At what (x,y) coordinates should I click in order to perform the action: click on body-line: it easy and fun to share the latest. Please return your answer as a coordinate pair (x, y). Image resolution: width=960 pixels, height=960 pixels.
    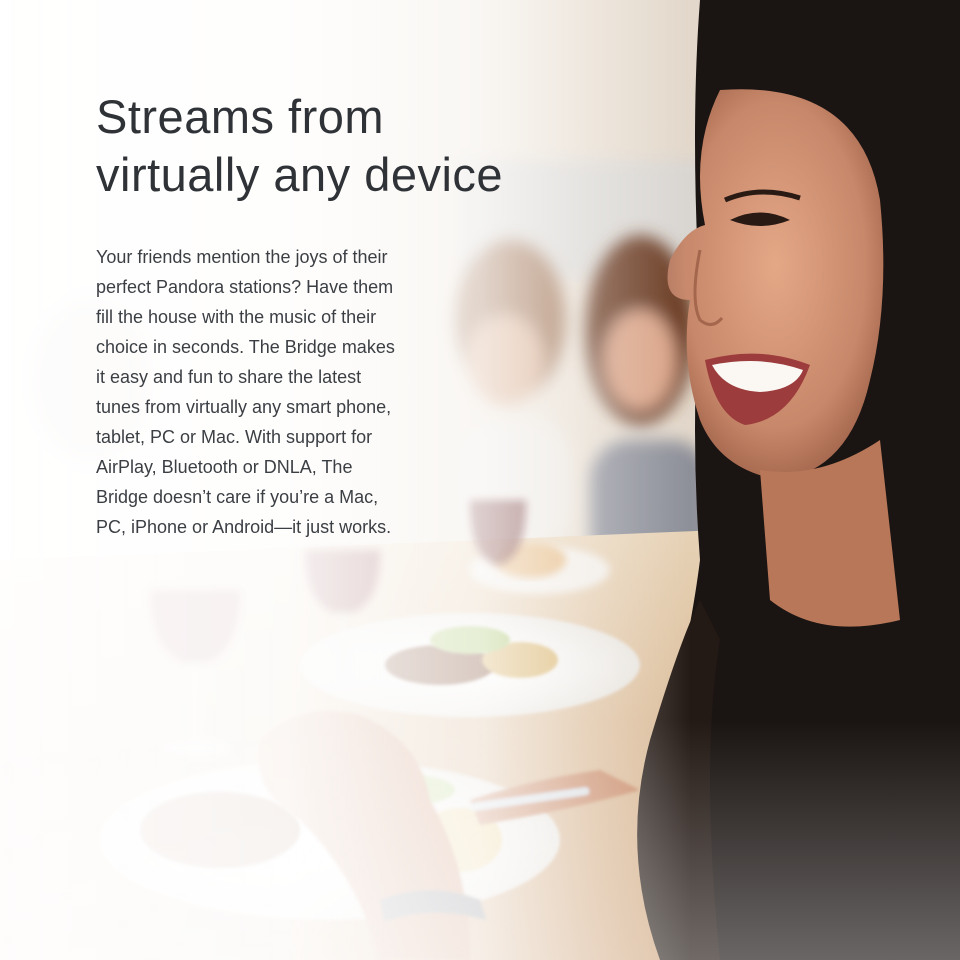
    Looking at the image, I should click on (229, 377).